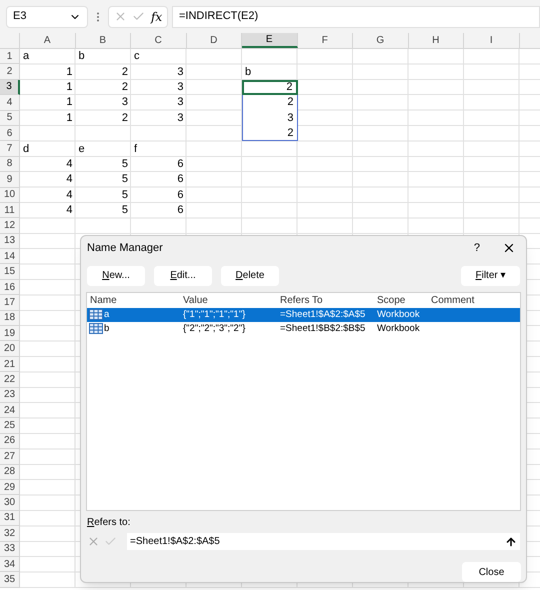 The image size is (540, 590). Describe the element at coordinates (10, 349) in the screenshot. I see `row-header: 20` at that location.